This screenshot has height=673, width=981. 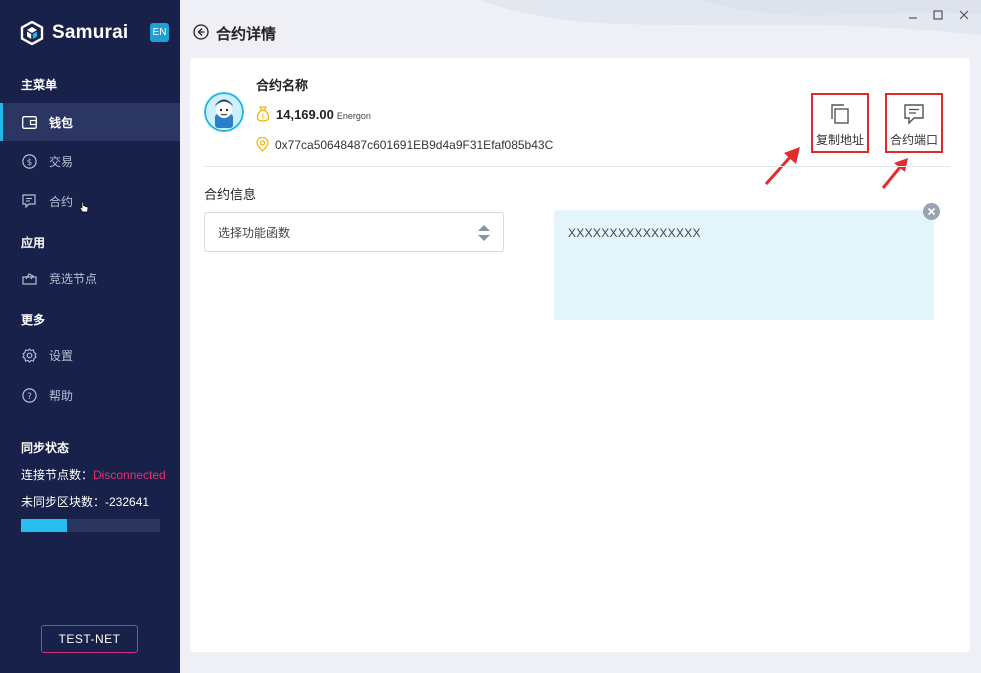 I want to click on copy-address-label: 复制地址, so click(x=839, y=140).